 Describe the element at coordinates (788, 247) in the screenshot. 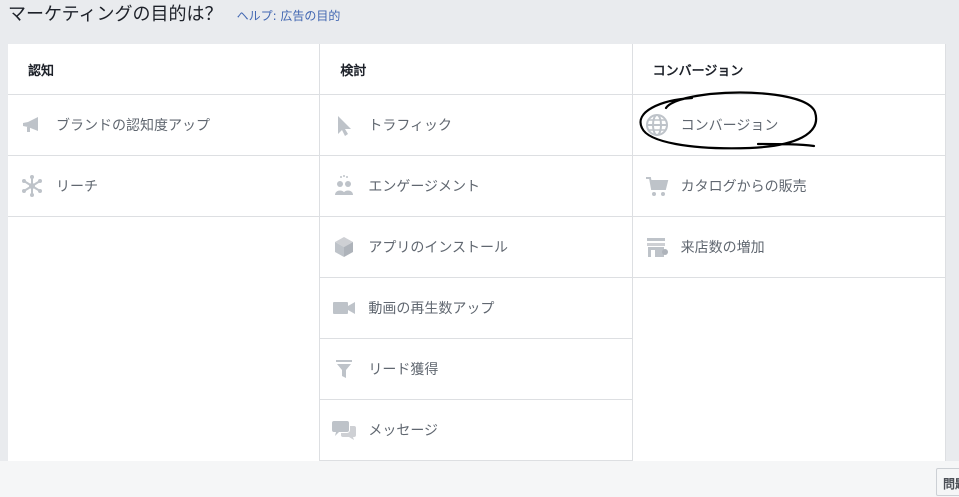

I see `objective-store-visits: 来店数の増加` at that location.